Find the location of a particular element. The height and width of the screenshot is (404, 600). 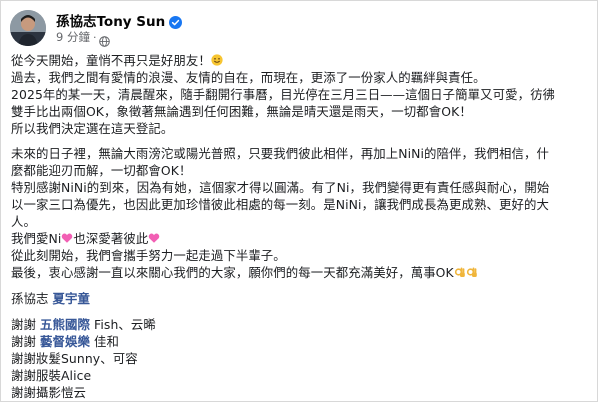

smile-emoji-icon is located at coordinates (217, 59).